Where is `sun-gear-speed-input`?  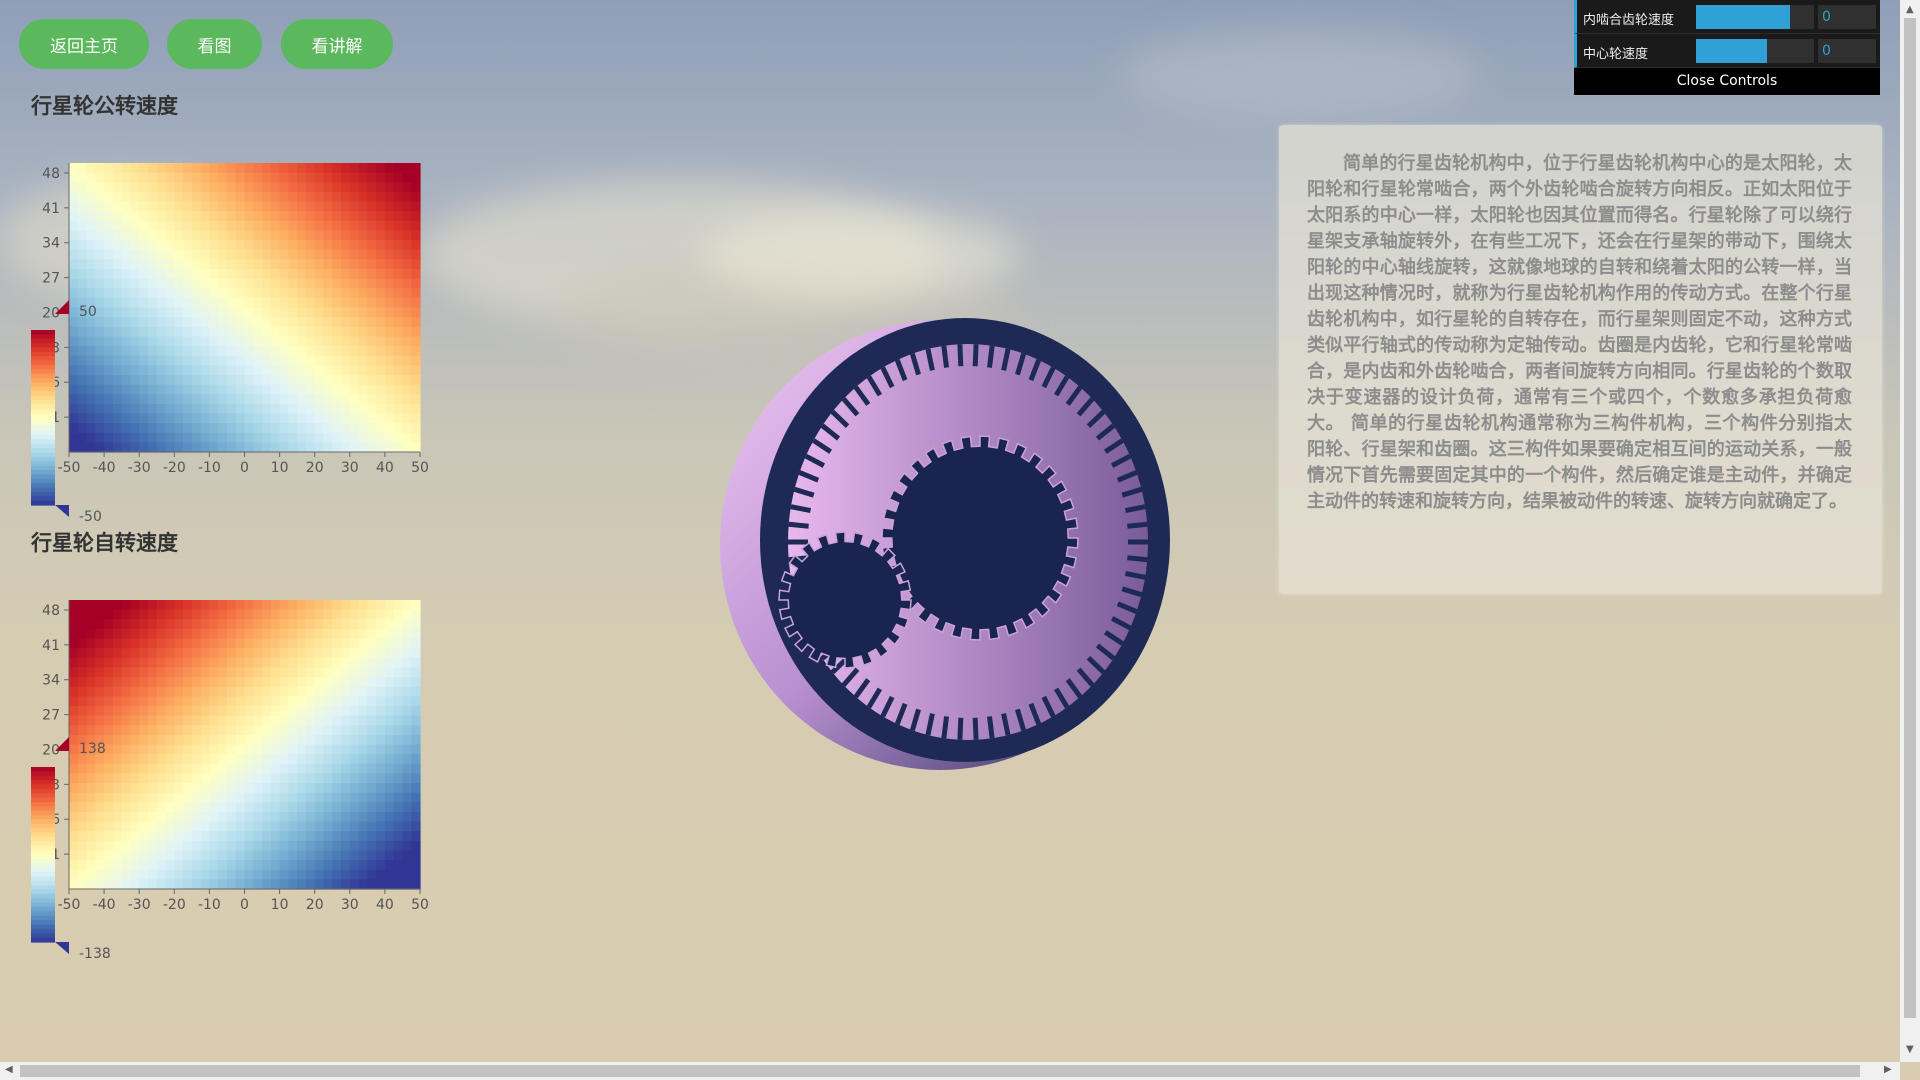
sun-gear-speed-input is located at coordinates (1847, 51).